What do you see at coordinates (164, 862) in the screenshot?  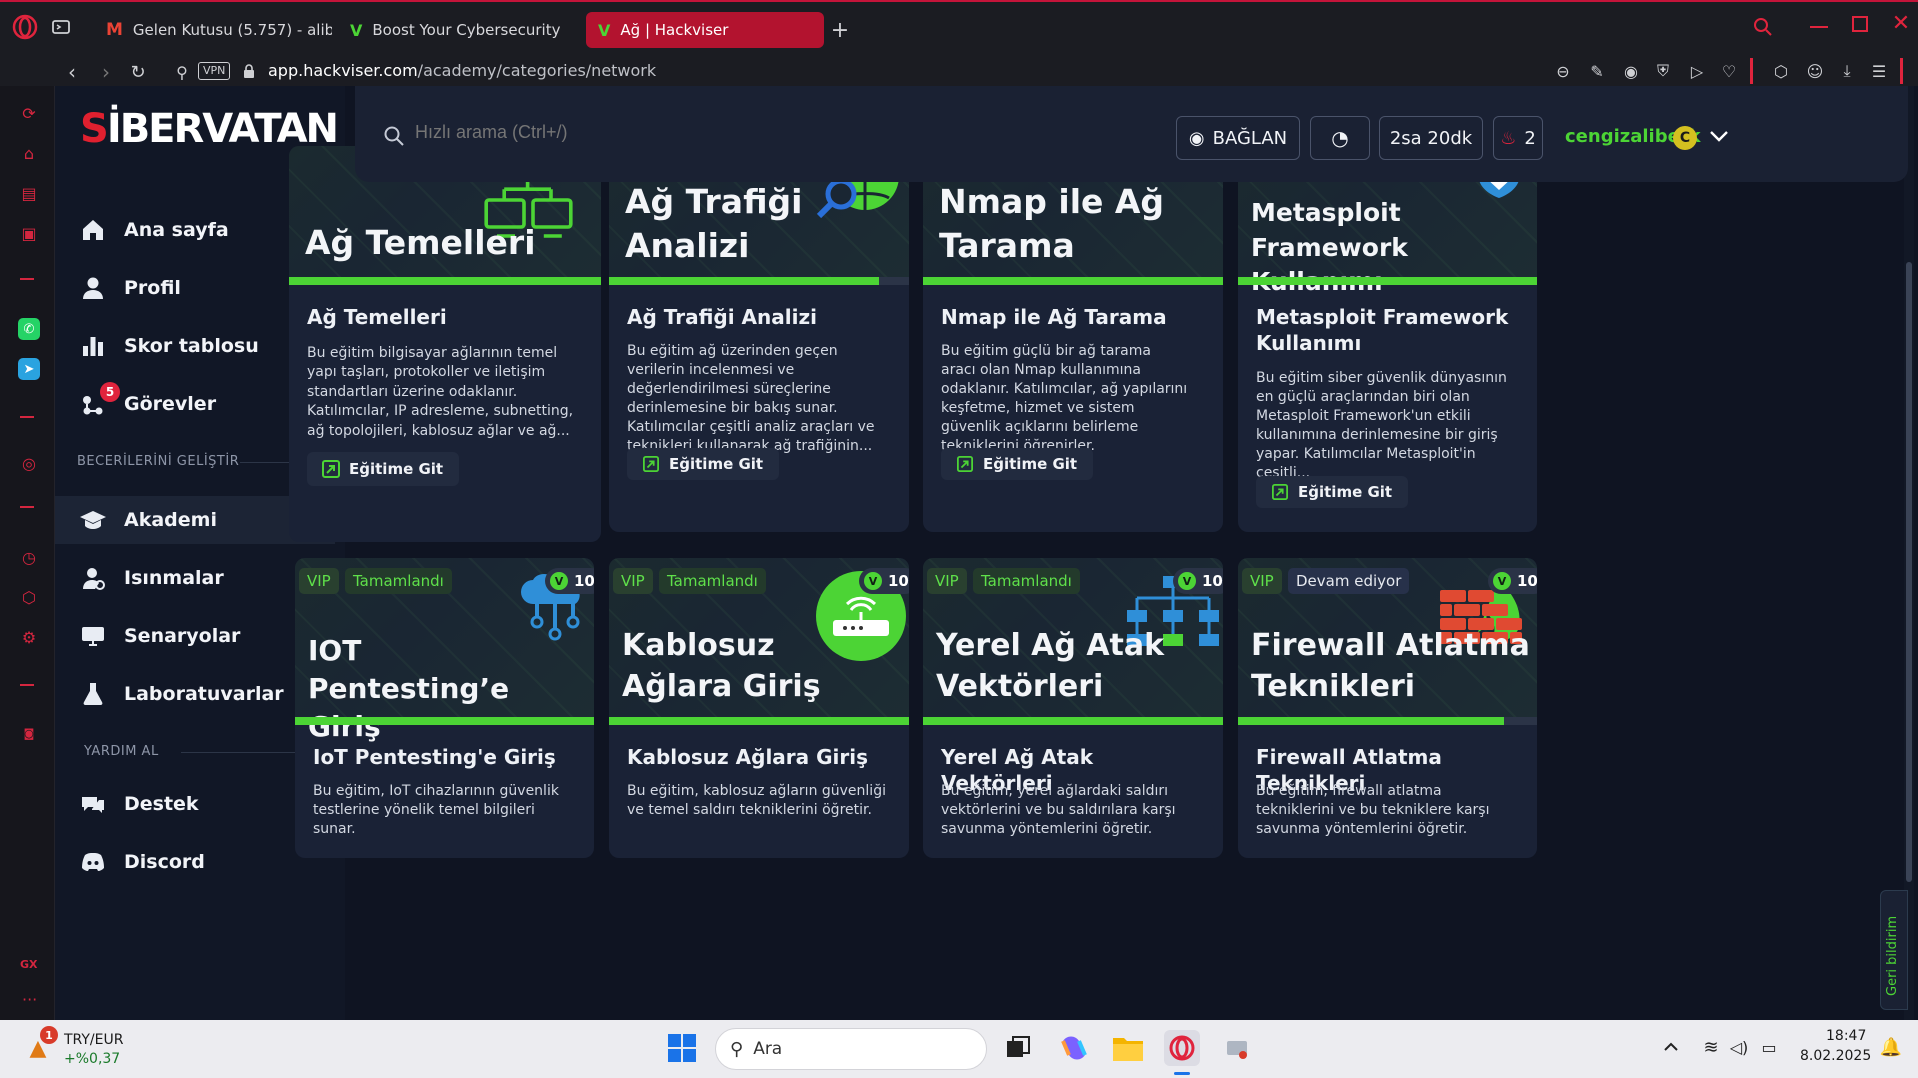 I see `nav-label: Discord` at bounding box center [164, 862].